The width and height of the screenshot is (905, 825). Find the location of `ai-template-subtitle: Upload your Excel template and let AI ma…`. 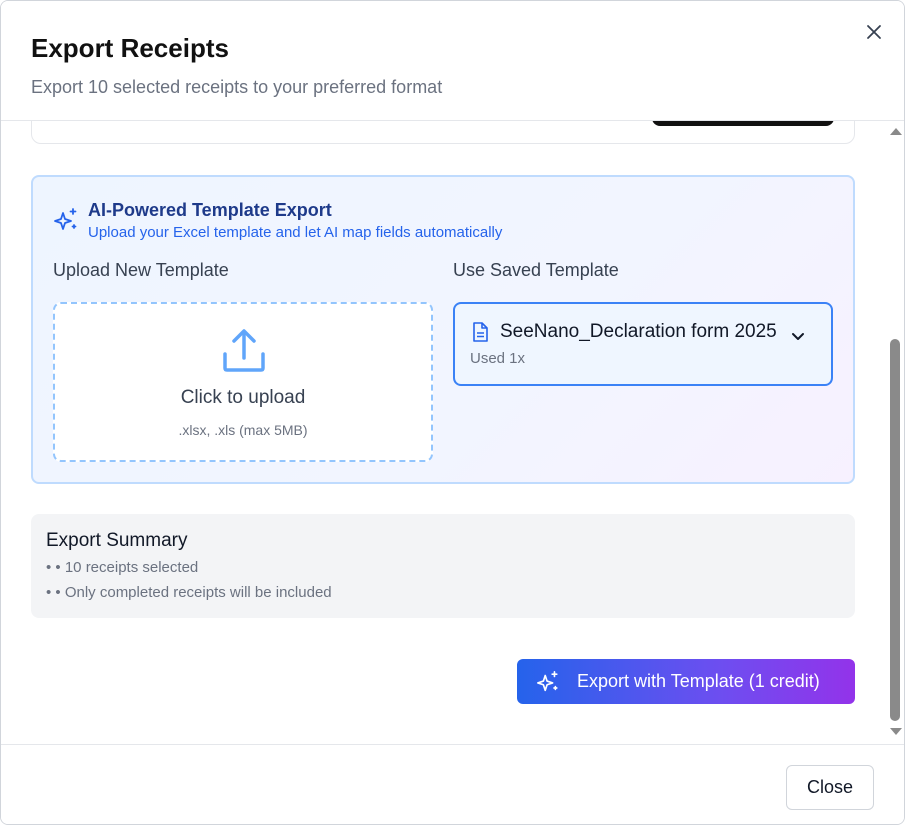

ai-template-subtitle: Upload your Excel template and let AI ma… is located at coordinates (295, 232).